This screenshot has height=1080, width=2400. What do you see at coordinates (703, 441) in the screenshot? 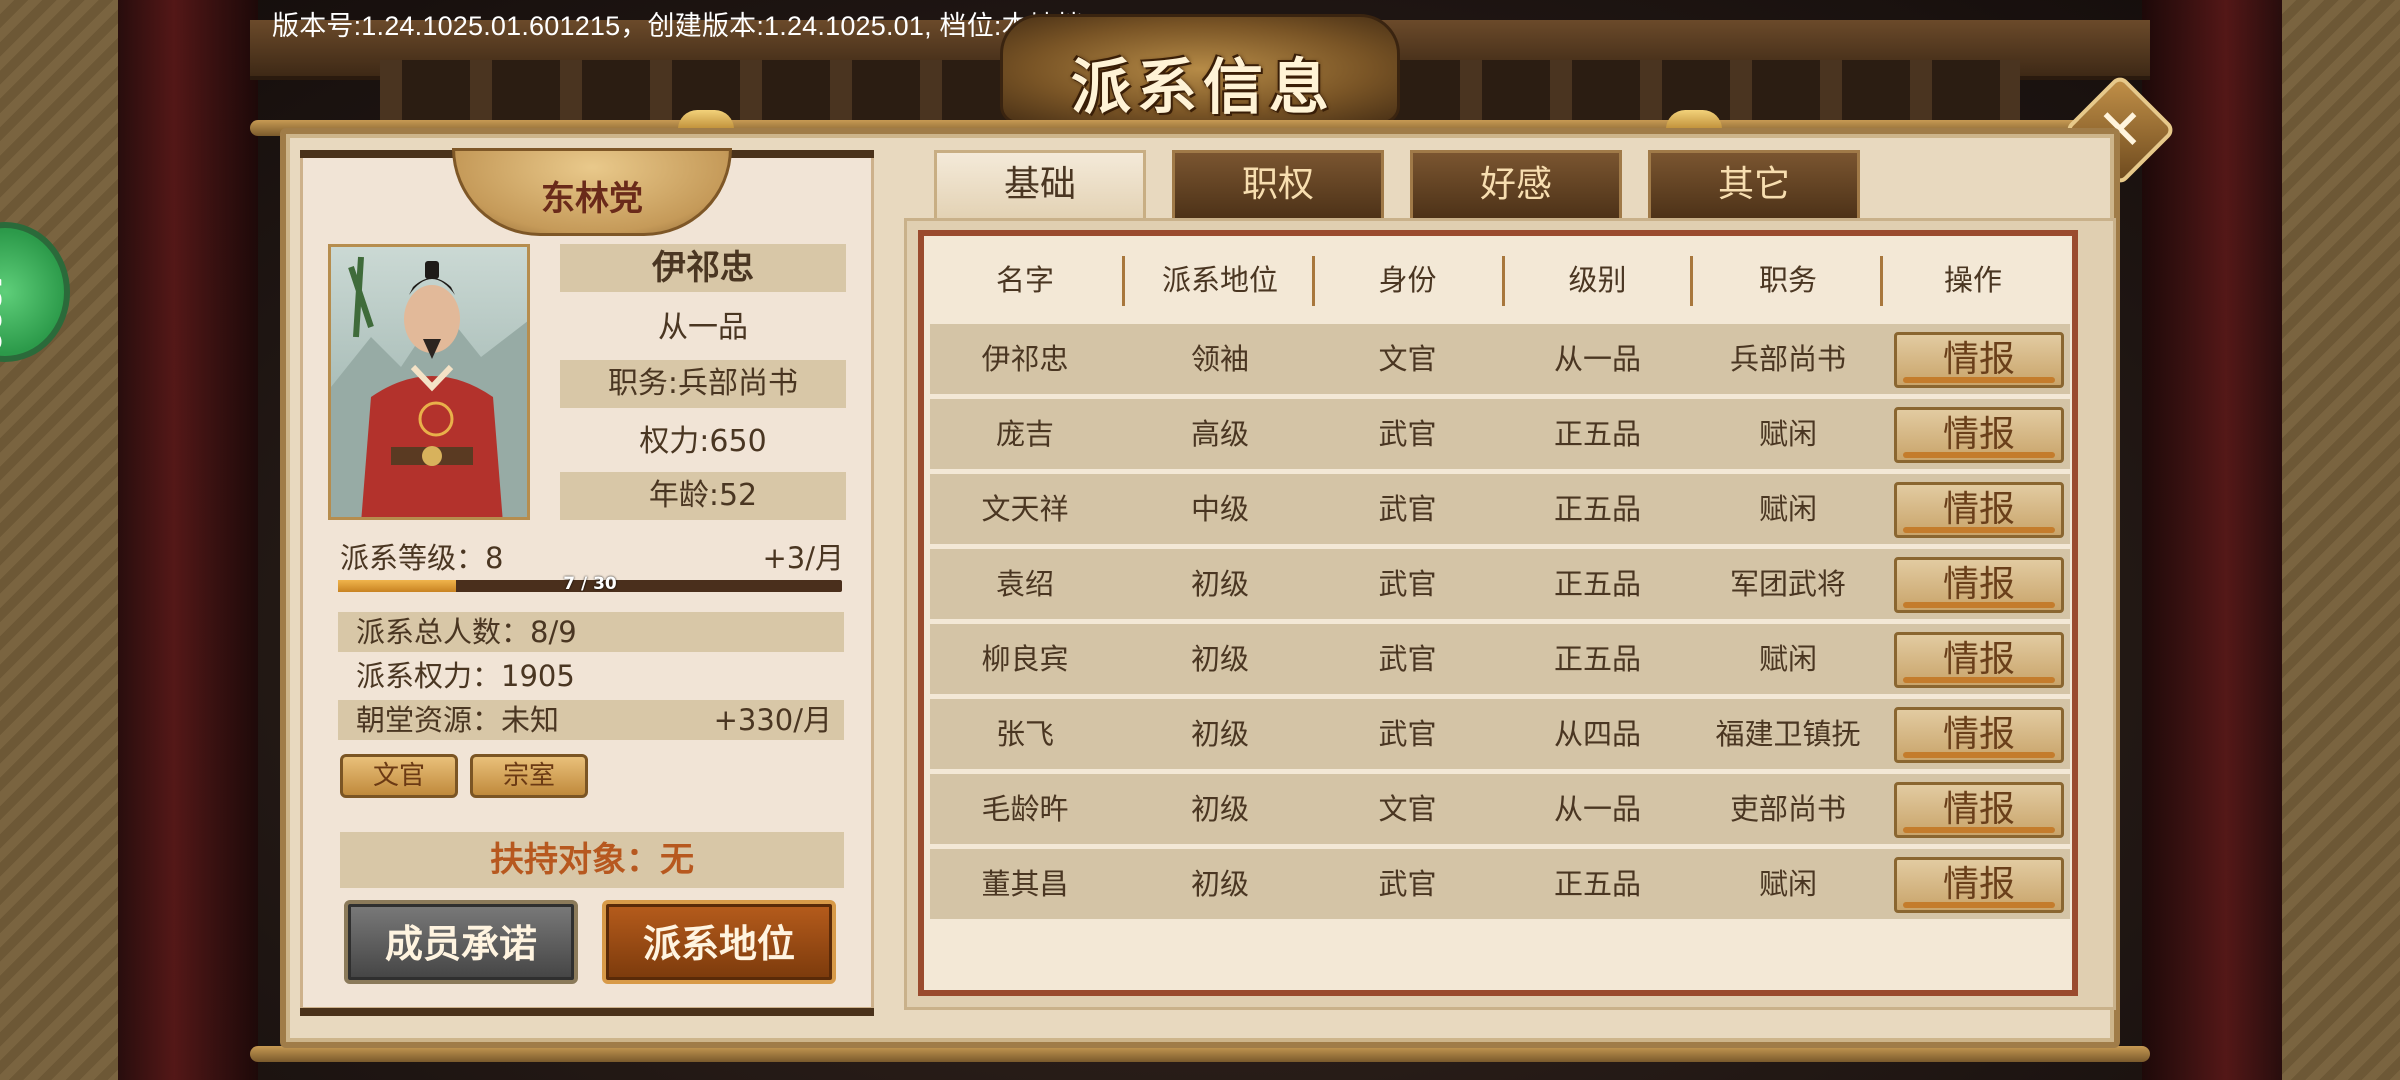
I see `leader-power: 权力:650` at bounding box center [703, 441].